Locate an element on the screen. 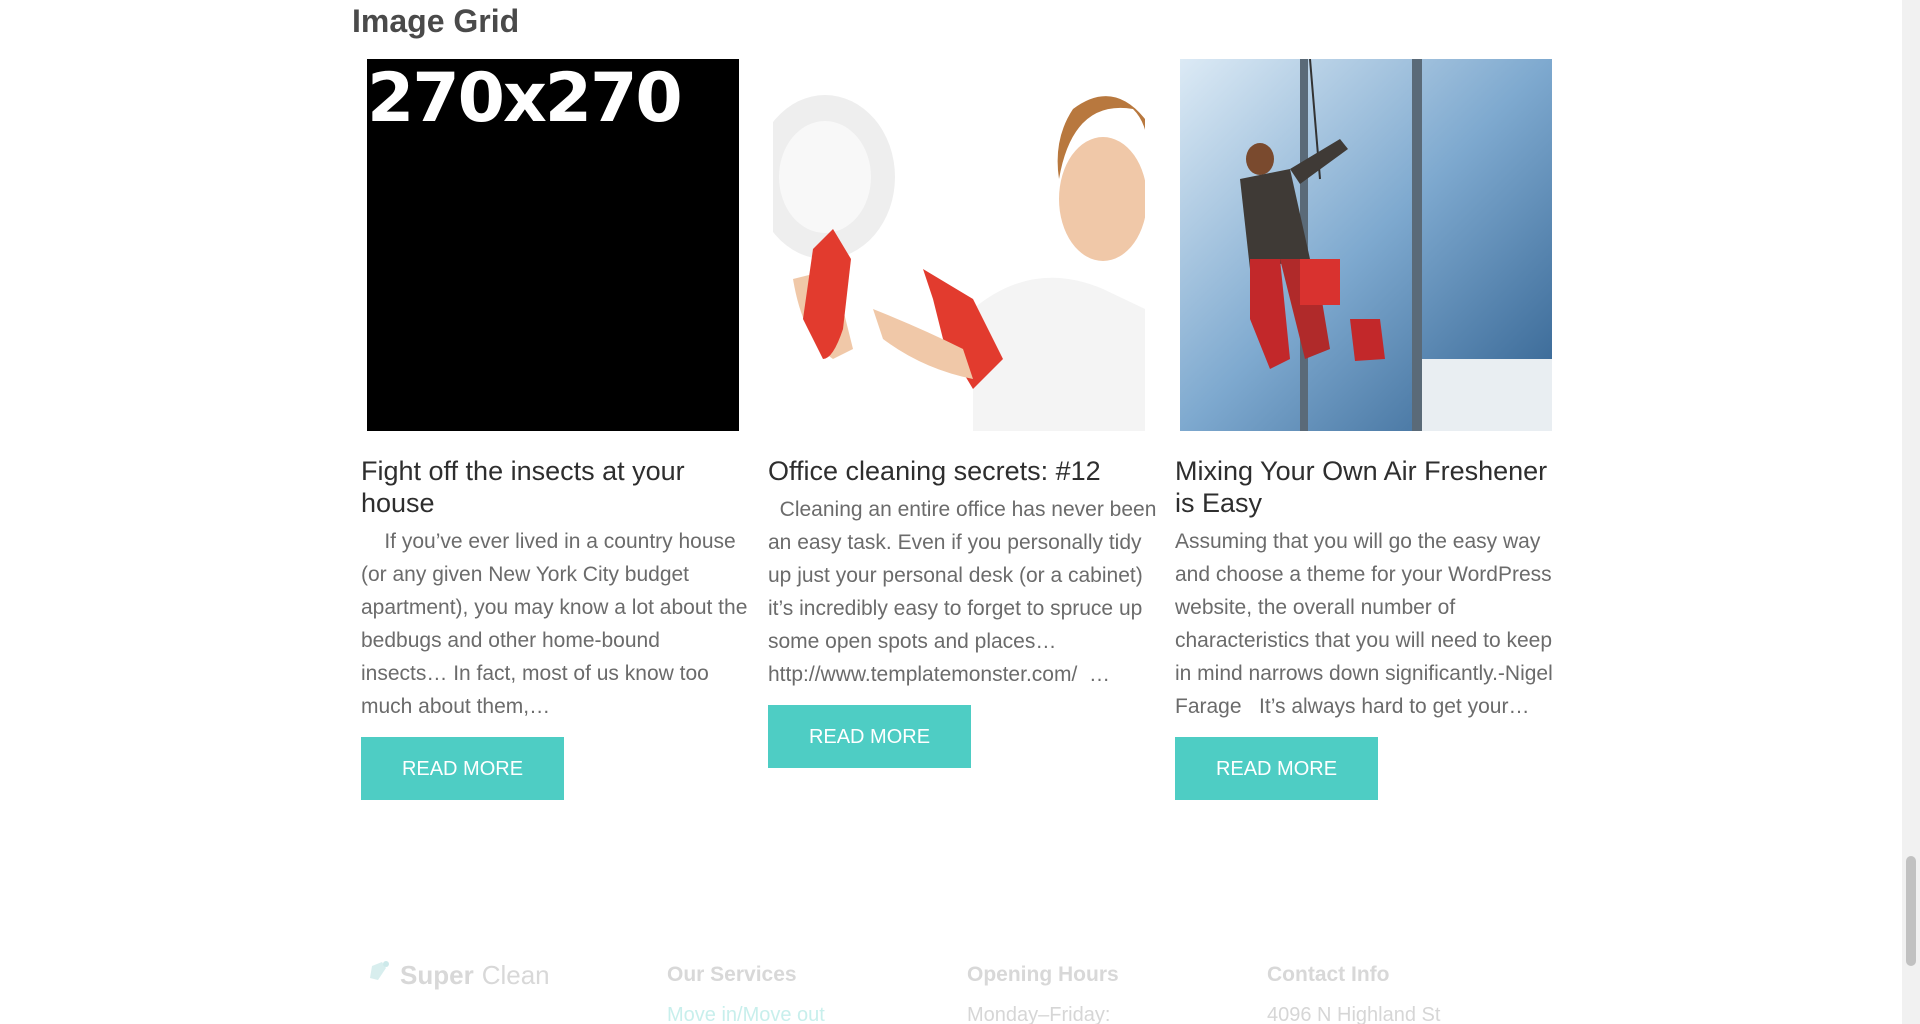 This screenshot has height=1024, width=1920. post-title: Mixing Your Own Air Freshener is Easy is located at coordinates (1370, 487).